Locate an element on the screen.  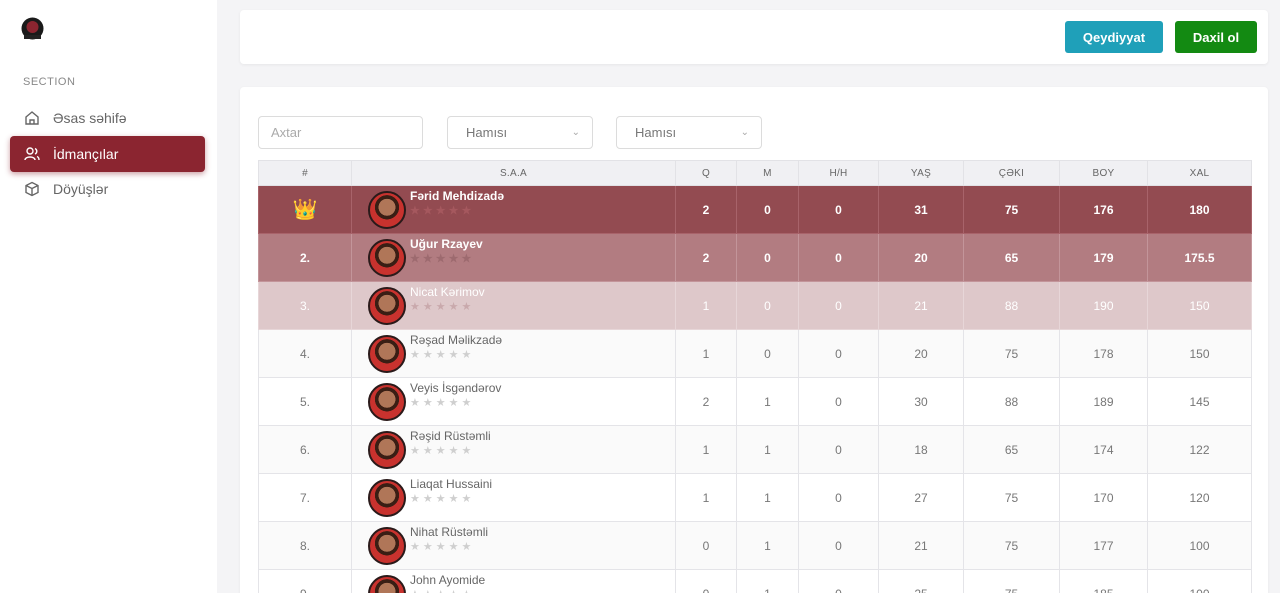
athlete-name: Fərid Mehdizadə is located at coordinates (457, 196).